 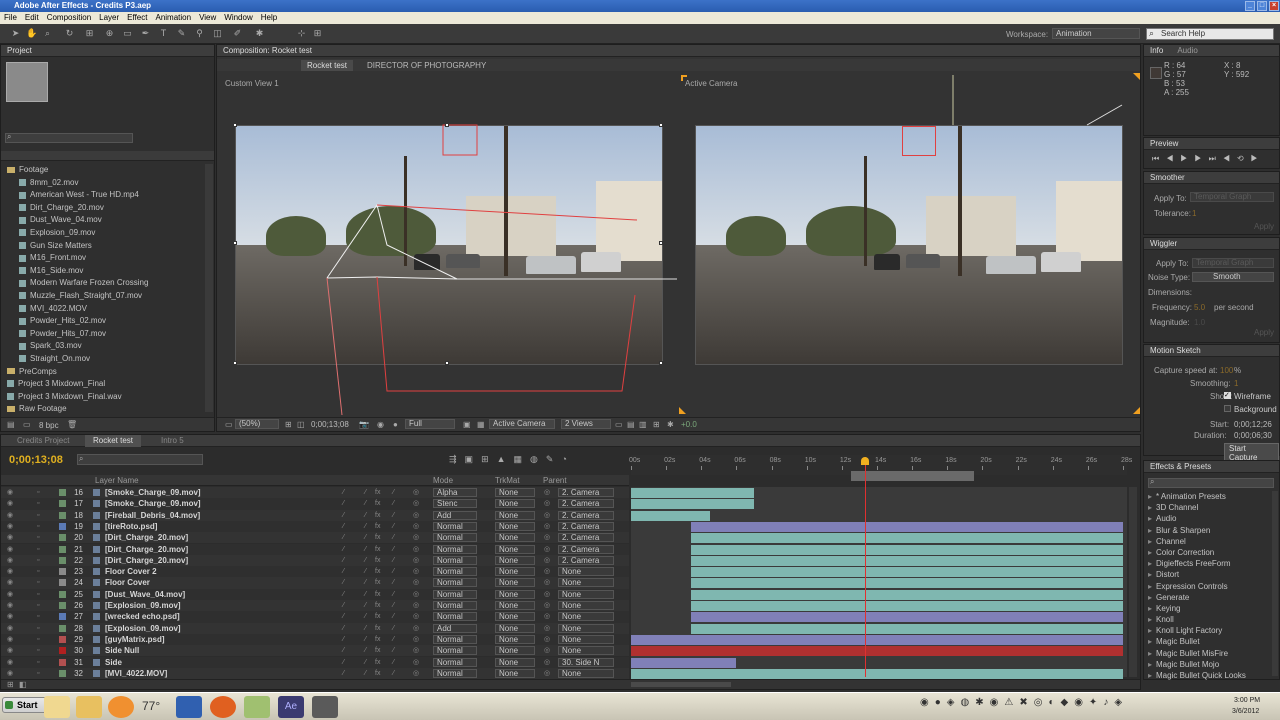 I want to click on wireframe-checkbox: ✓, so click(x=1227, y=395).